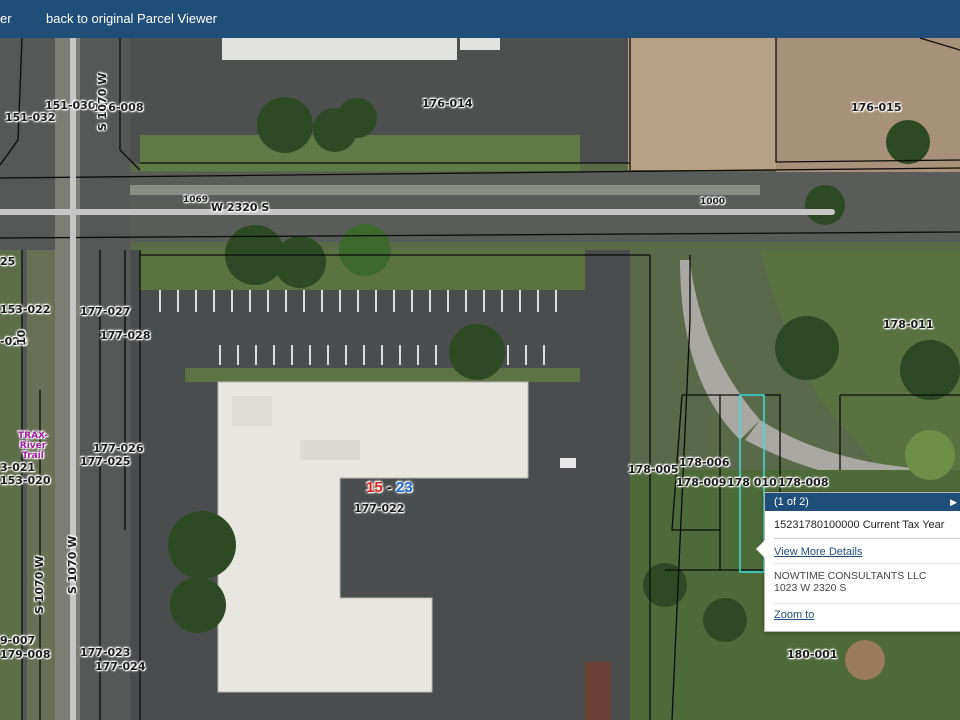 The image size is (960, 720). What do you see at coordinates (21, 337) in the screenshot?
I see `street-label: 10` at bounding box center [21, 337].